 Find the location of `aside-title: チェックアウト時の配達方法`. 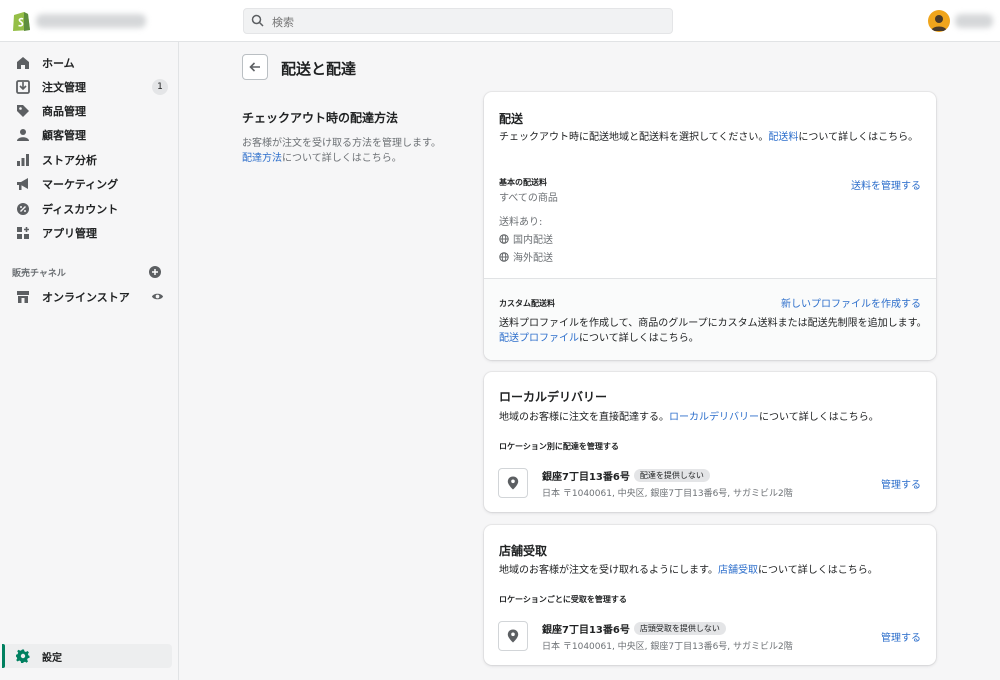

aside-title: チェックアウト時の配達方法 is located at coordinates (320, 118).